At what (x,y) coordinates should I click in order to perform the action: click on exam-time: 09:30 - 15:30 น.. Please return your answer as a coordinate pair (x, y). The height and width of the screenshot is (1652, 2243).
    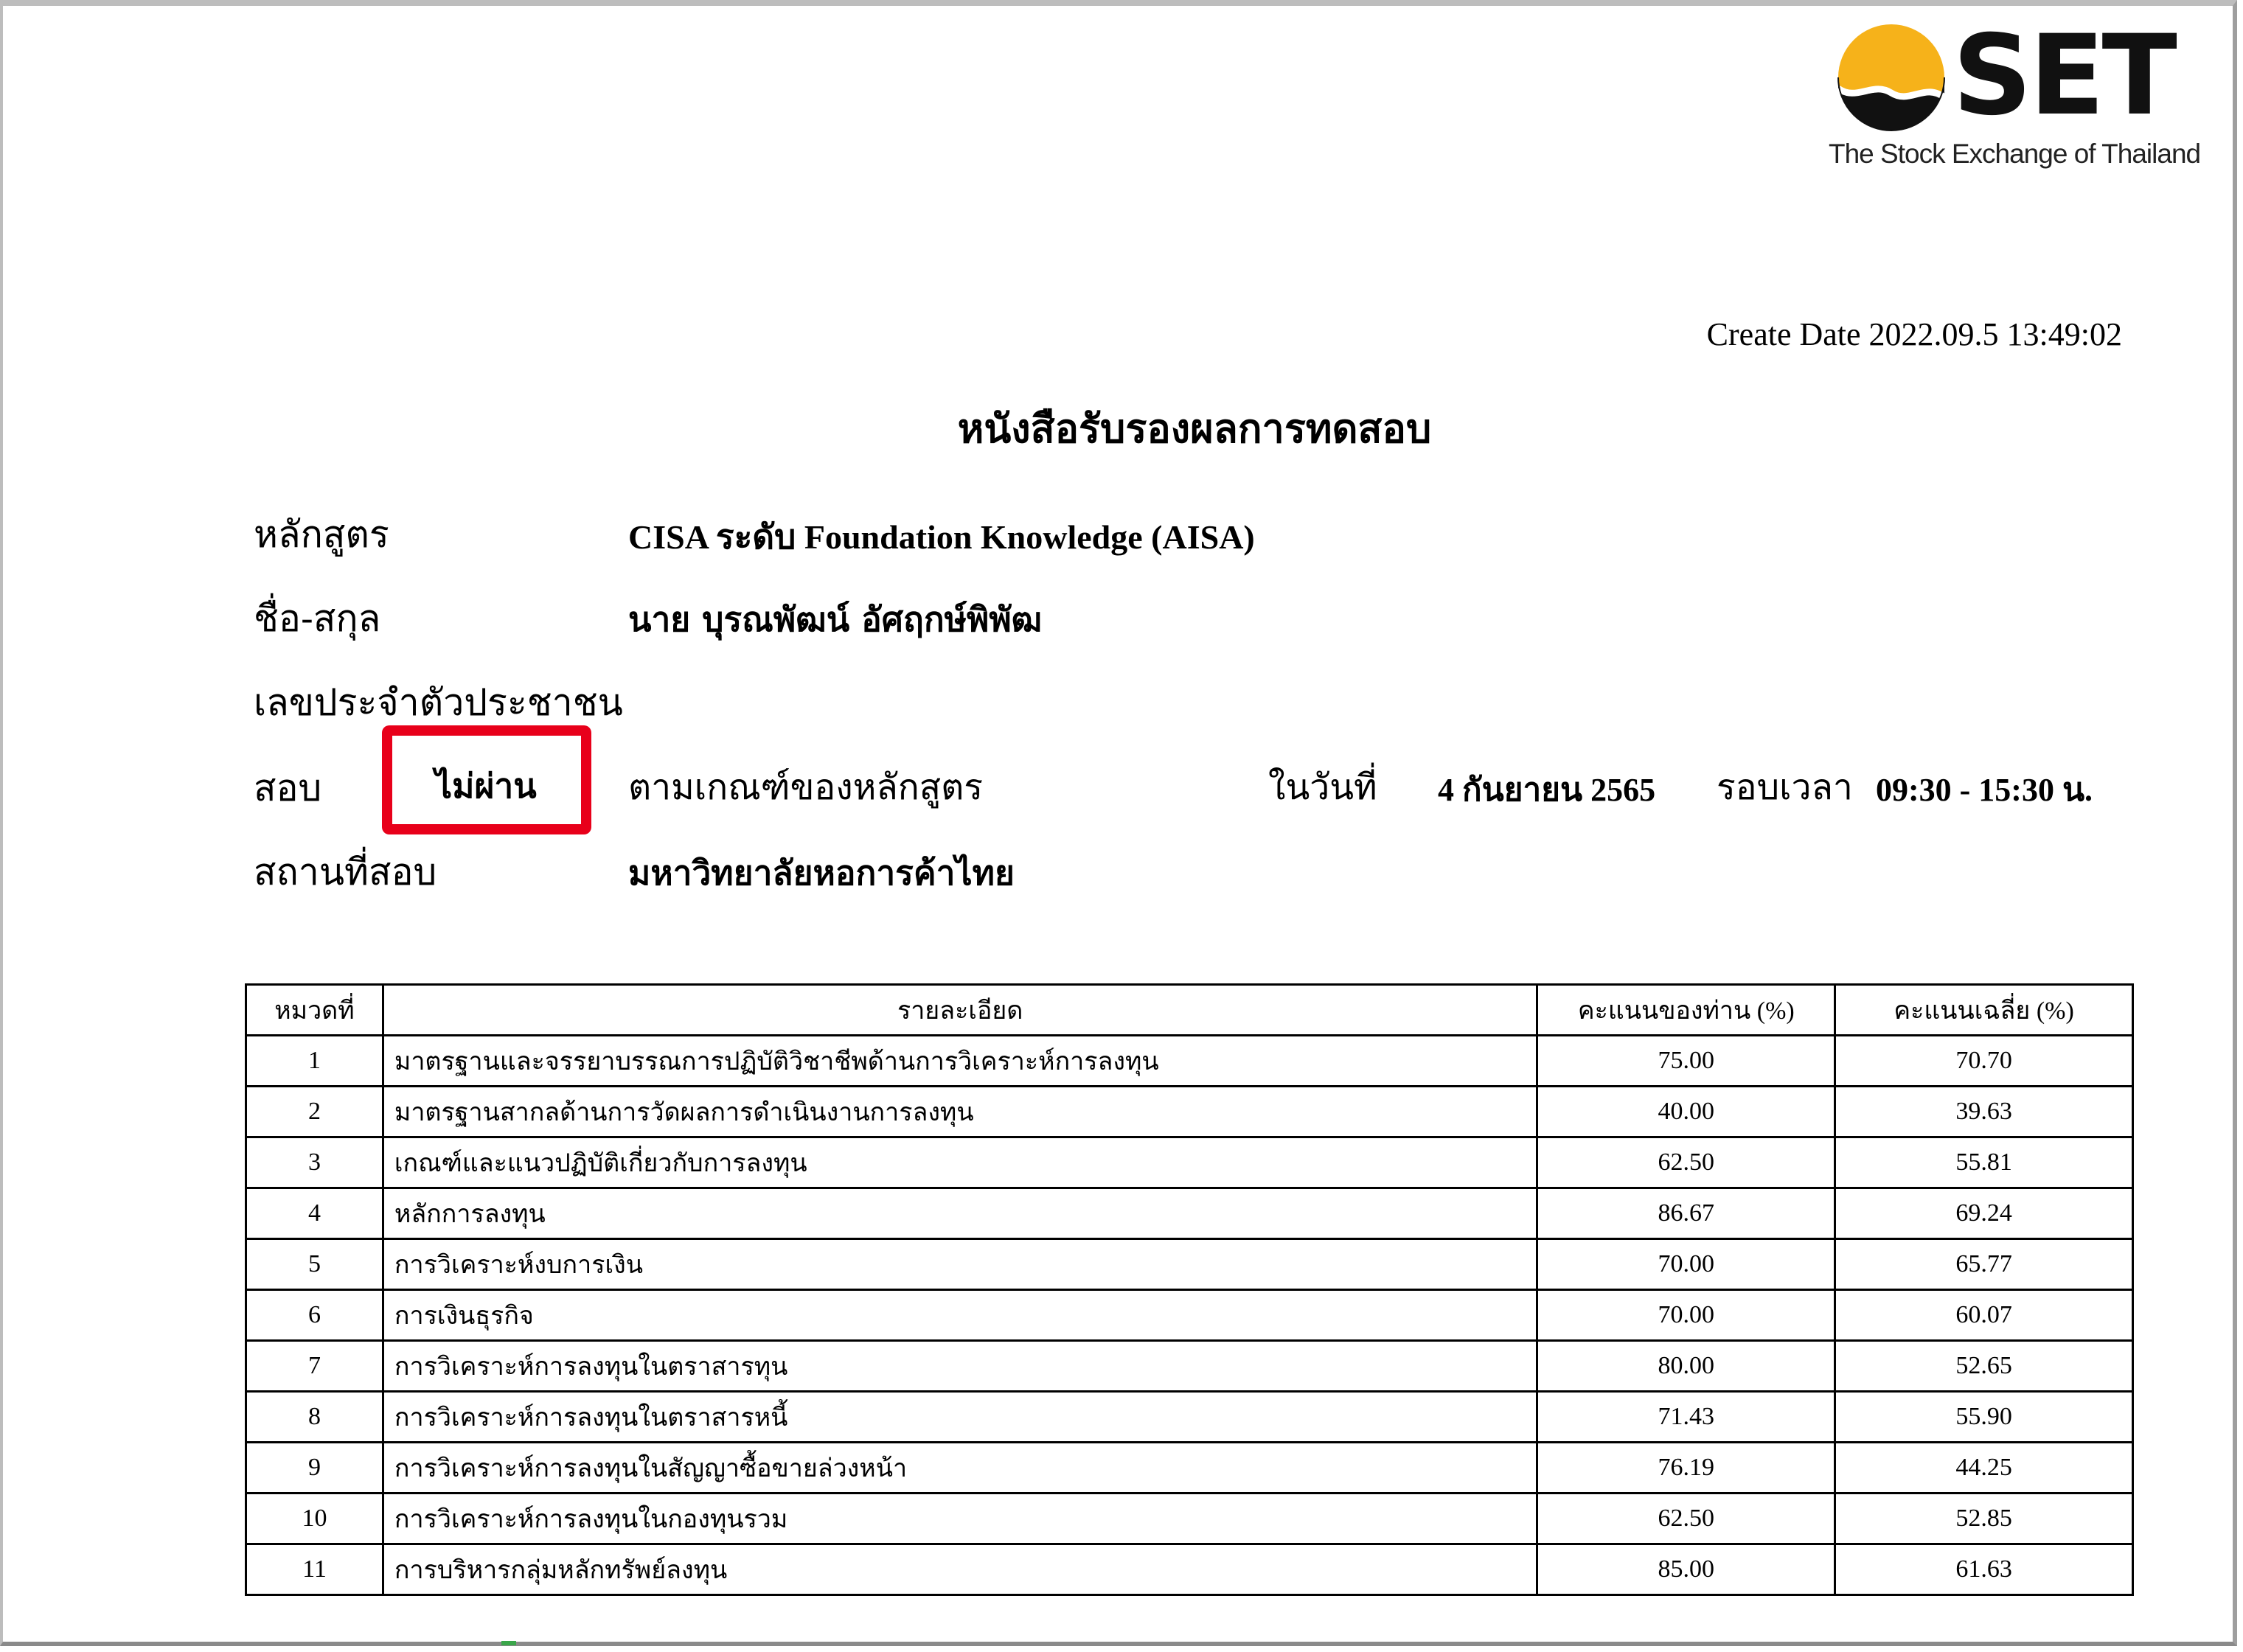
    Looking at the image, I should click on (1984, 790).